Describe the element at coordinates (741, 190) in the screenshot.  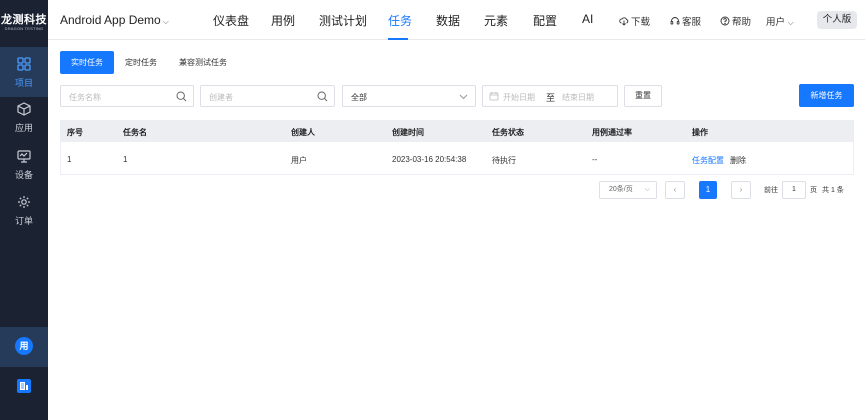
I see `next-page-button: ›` at that location.